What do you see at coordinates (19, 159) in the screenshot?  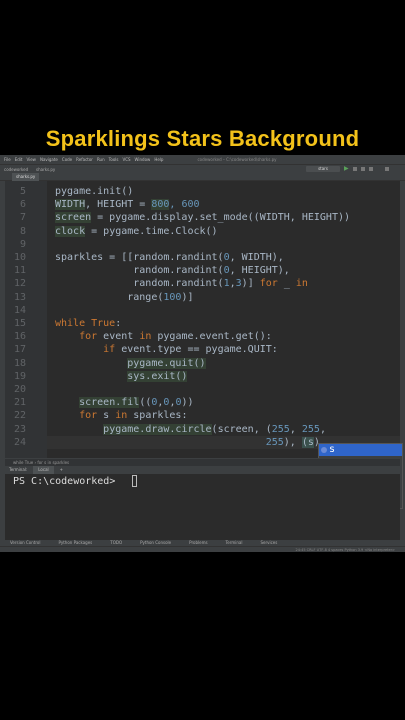 I see `menu-edit: Edit` at bounding box center [19, 159].